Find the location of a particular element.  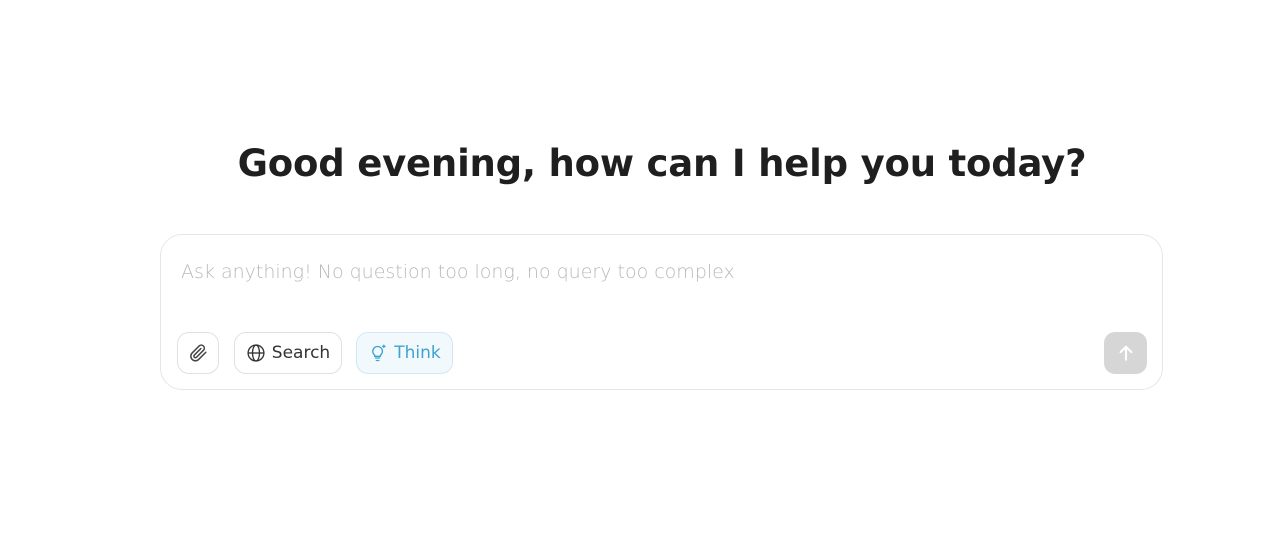

greeting-heading: Good evening, how can I help you today? is located at coordinates (662, 163).